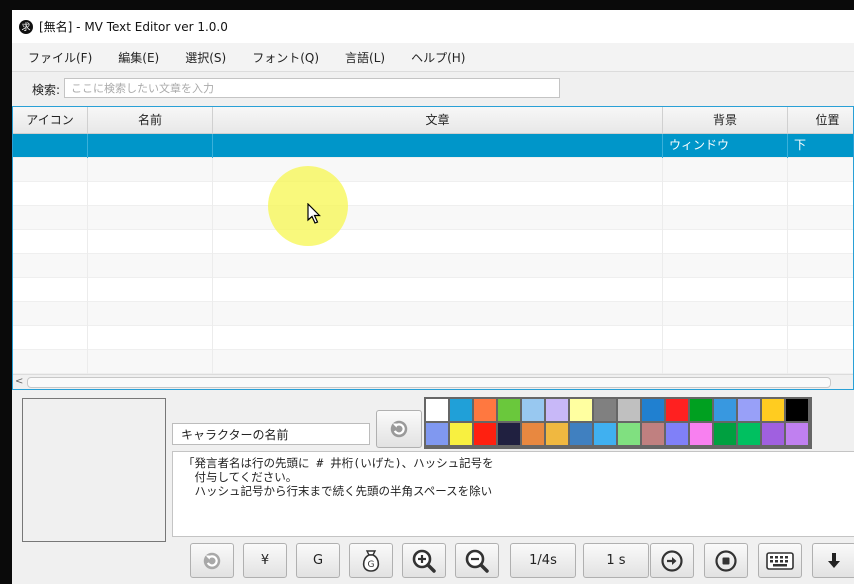  What do you see at coordinates (150, 146) in the screenshot?
I see `cell-name` at bounding box center [150, 146].